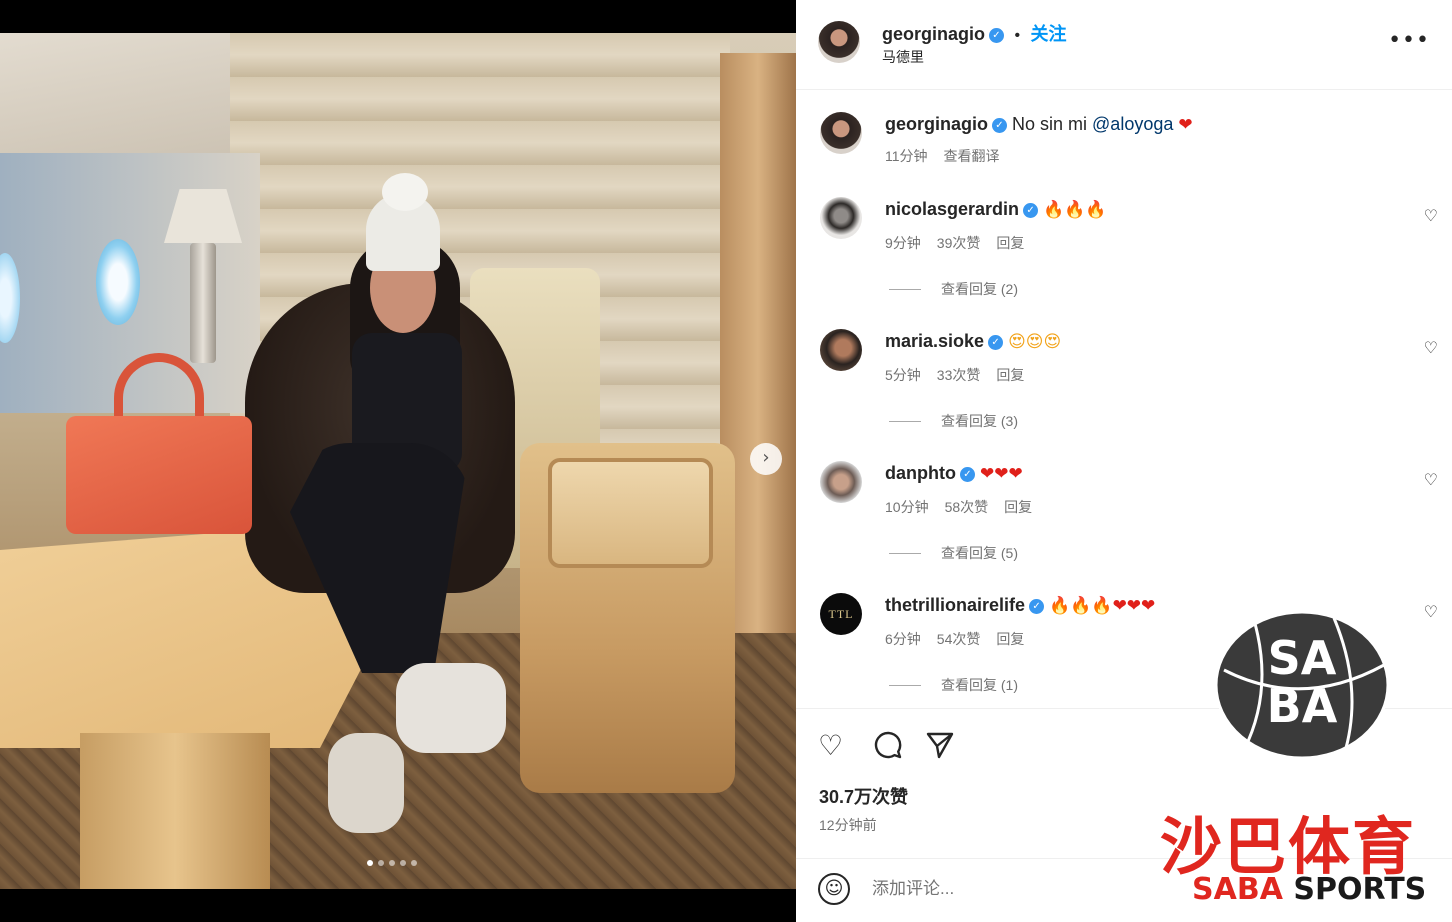 The image size is (1452, 922). What do you see at coordinates (839, 42) in the screenshot?
I see `author-avatar` at bounding box center [839, 42].